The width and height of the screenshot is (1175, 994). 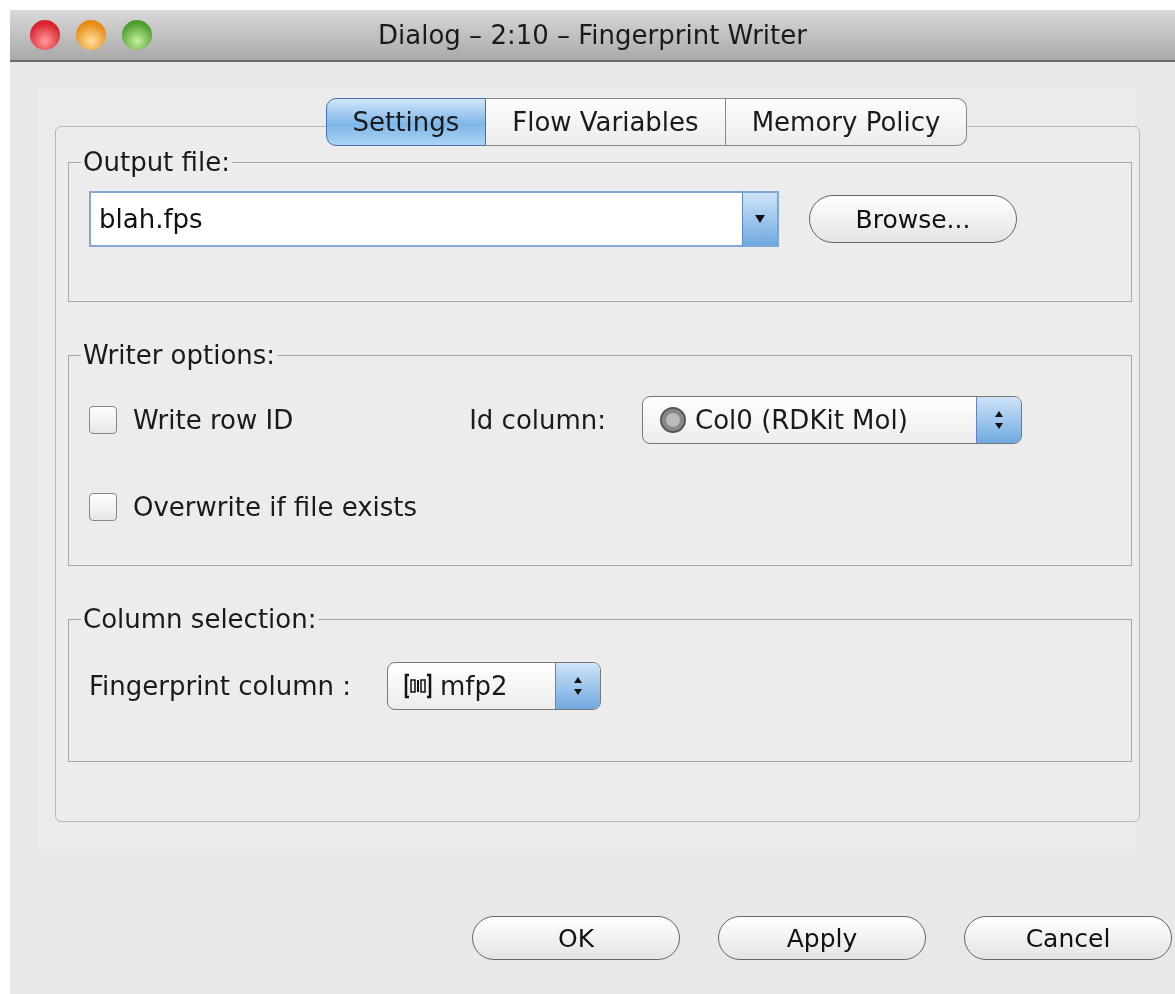 I want to click on fingerprint-column-select: mfp2, so click(x=494, y=686).